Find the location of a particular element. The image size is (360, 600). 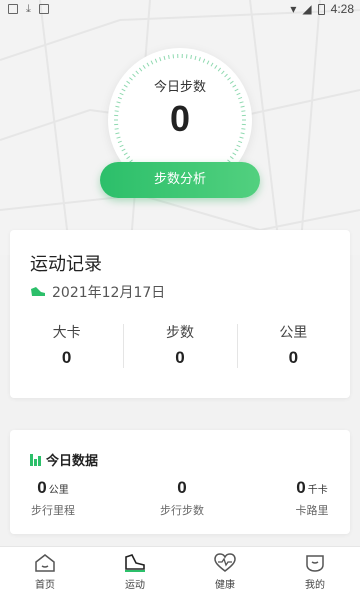

record-stats: 大卡 0 步数 0 公里 0 is located at coordinates (180, 346).